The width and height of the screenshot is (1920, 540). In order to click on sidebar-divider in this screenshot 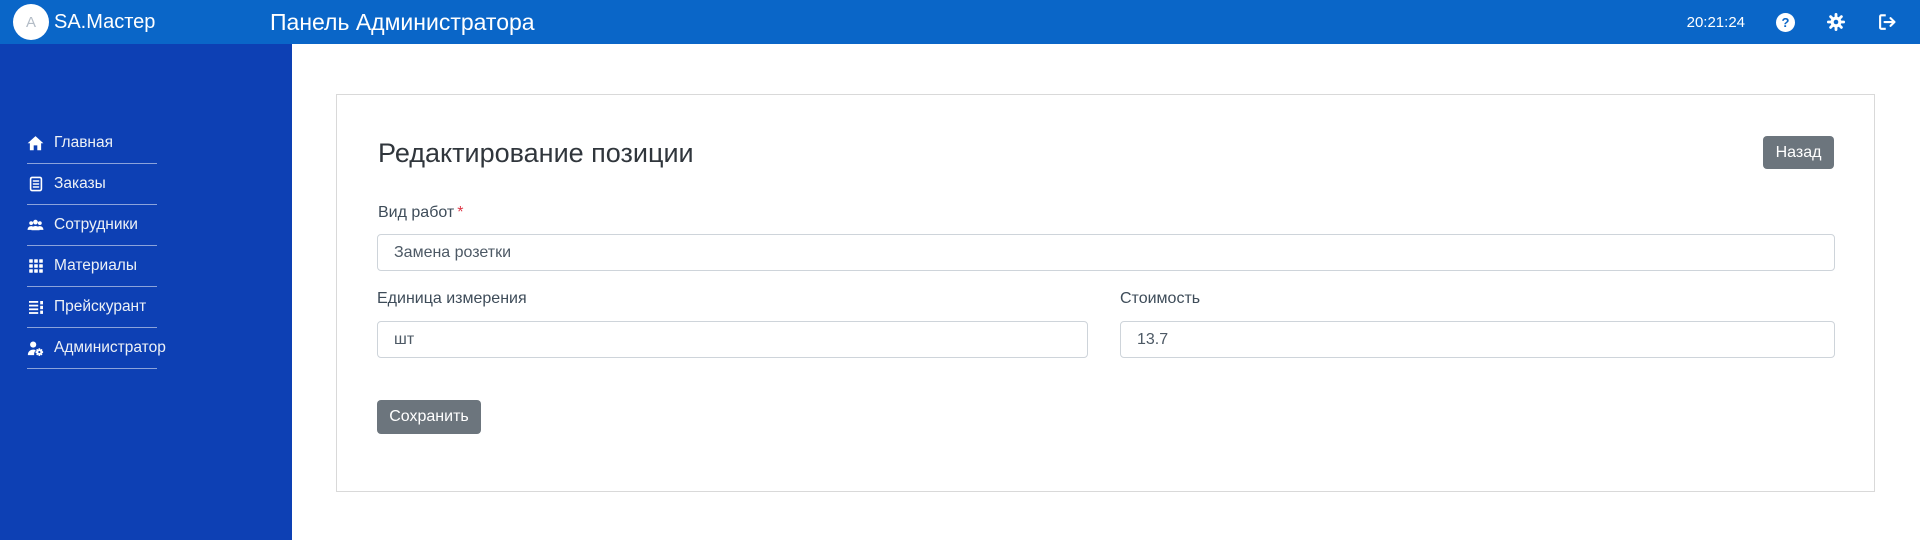, I will do `click(92, 368)`.